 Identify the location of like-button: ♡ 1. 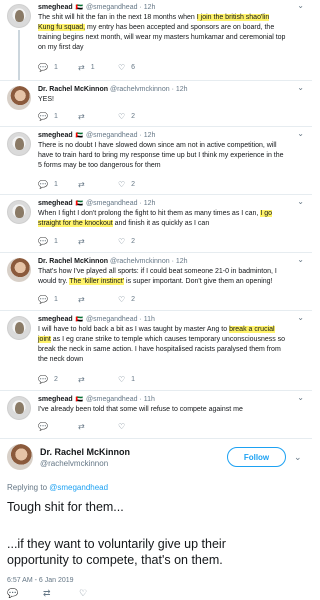
(138, 379).